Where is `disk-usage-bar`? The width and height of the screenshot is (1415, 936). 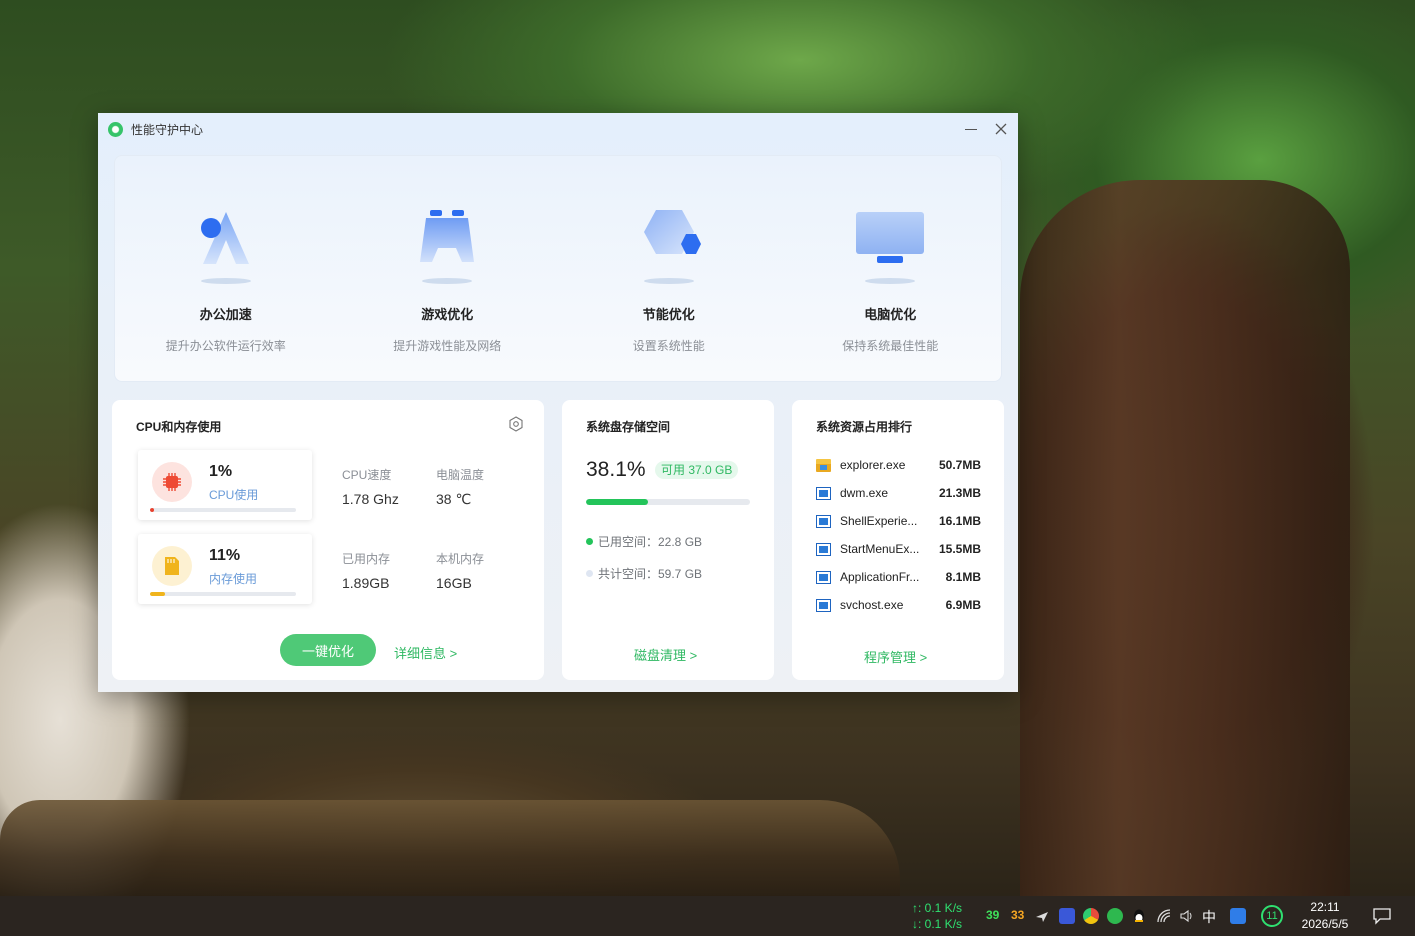 disk-usage-bar is located at coordinates (668, 502).